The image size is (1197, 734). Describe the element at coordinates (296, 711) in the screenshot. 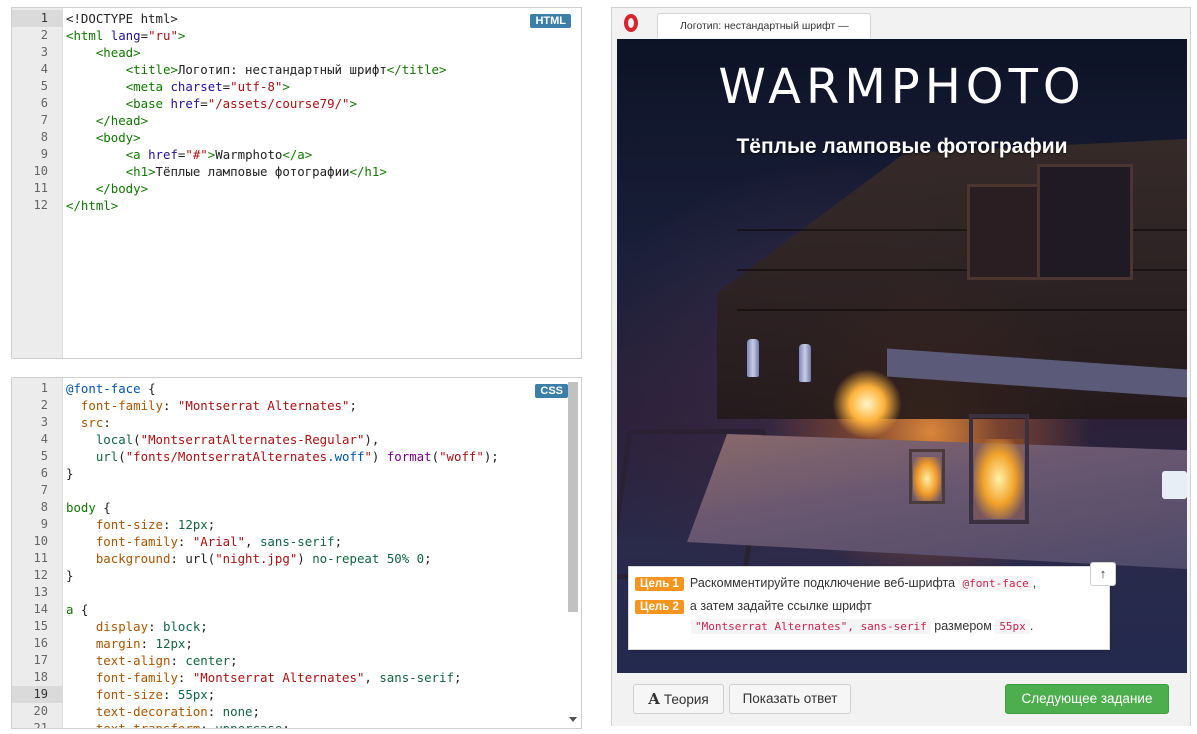

I see `code-line: 20 text-decoration: none;` at that location.